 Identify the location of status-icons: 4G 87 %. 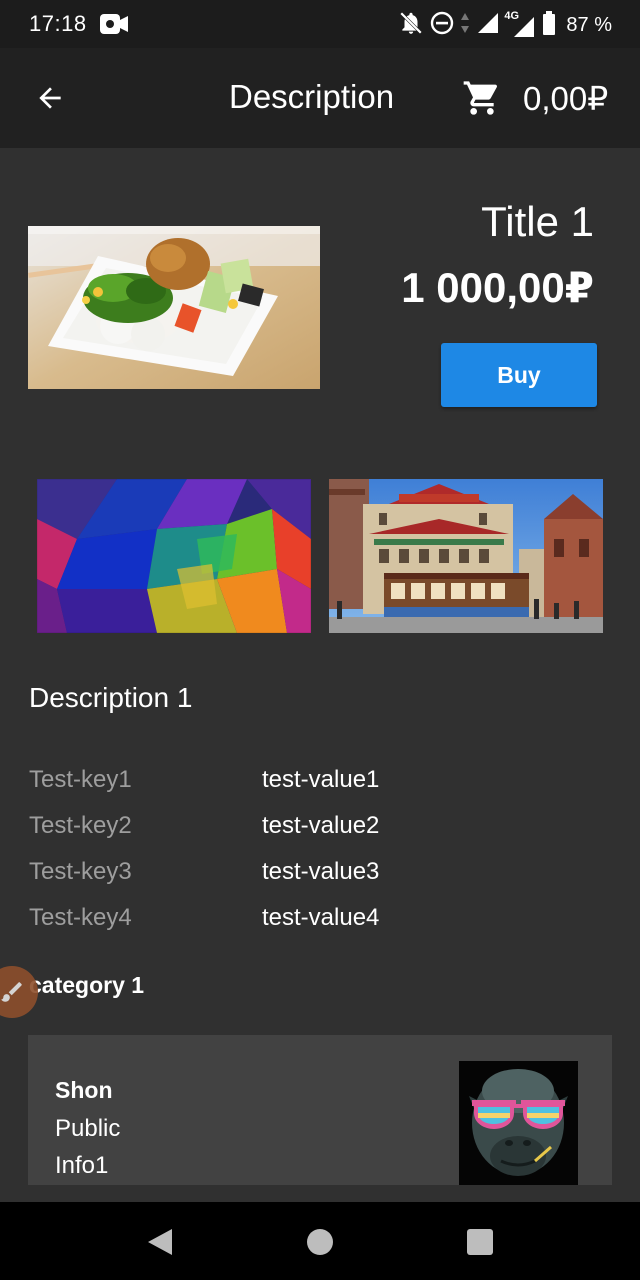
(505, 25).